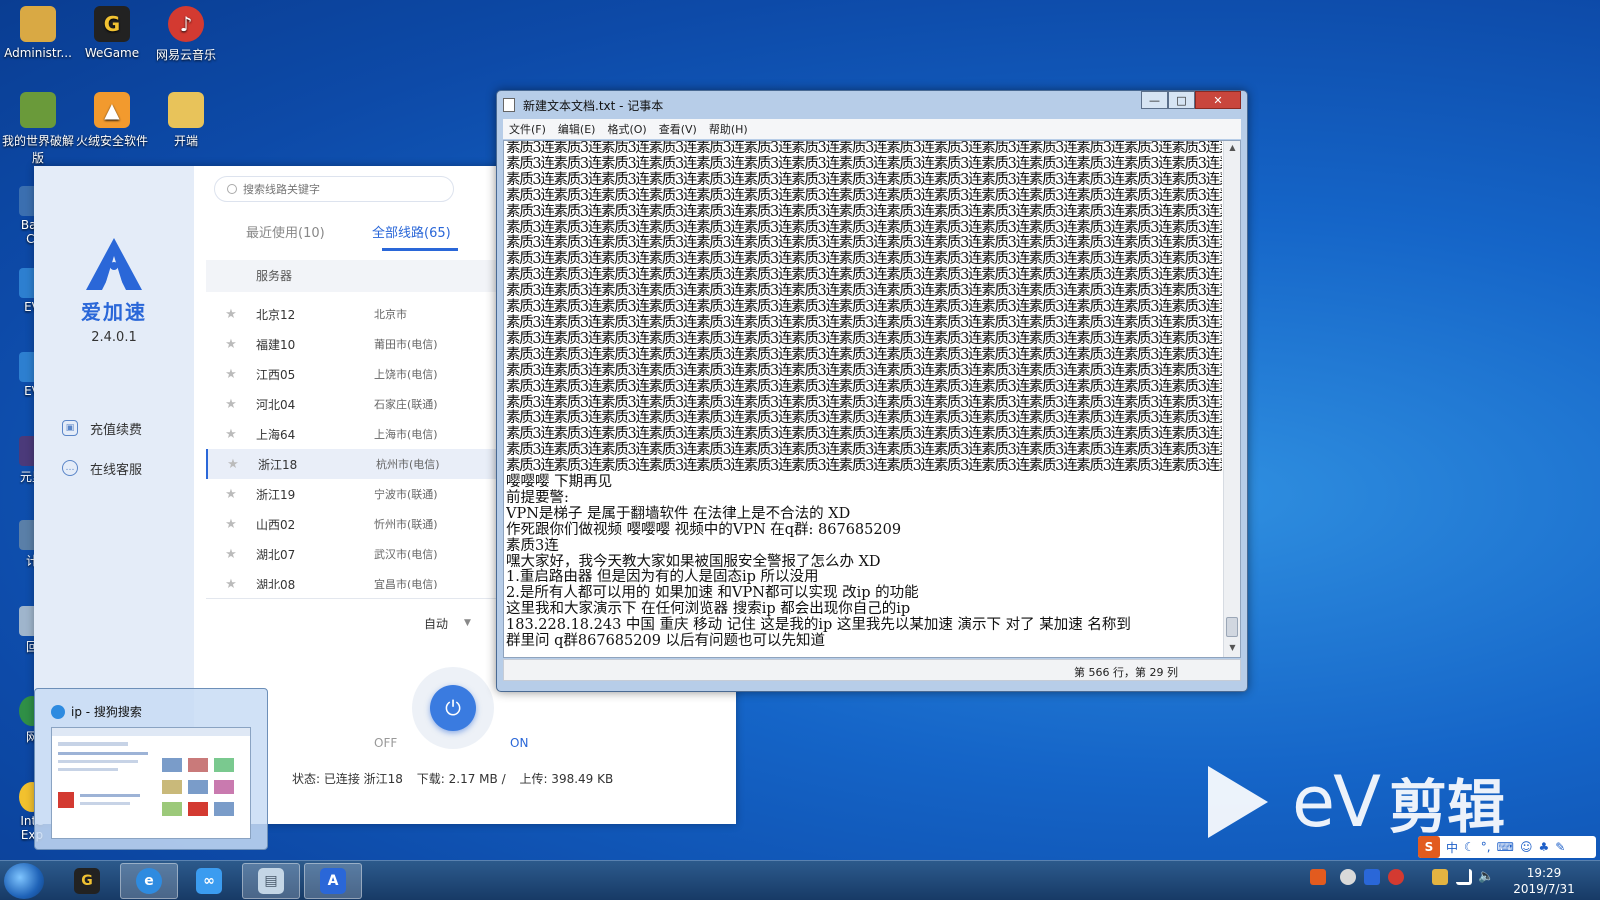  I want to click on shield-icon, so click(1440, 877).